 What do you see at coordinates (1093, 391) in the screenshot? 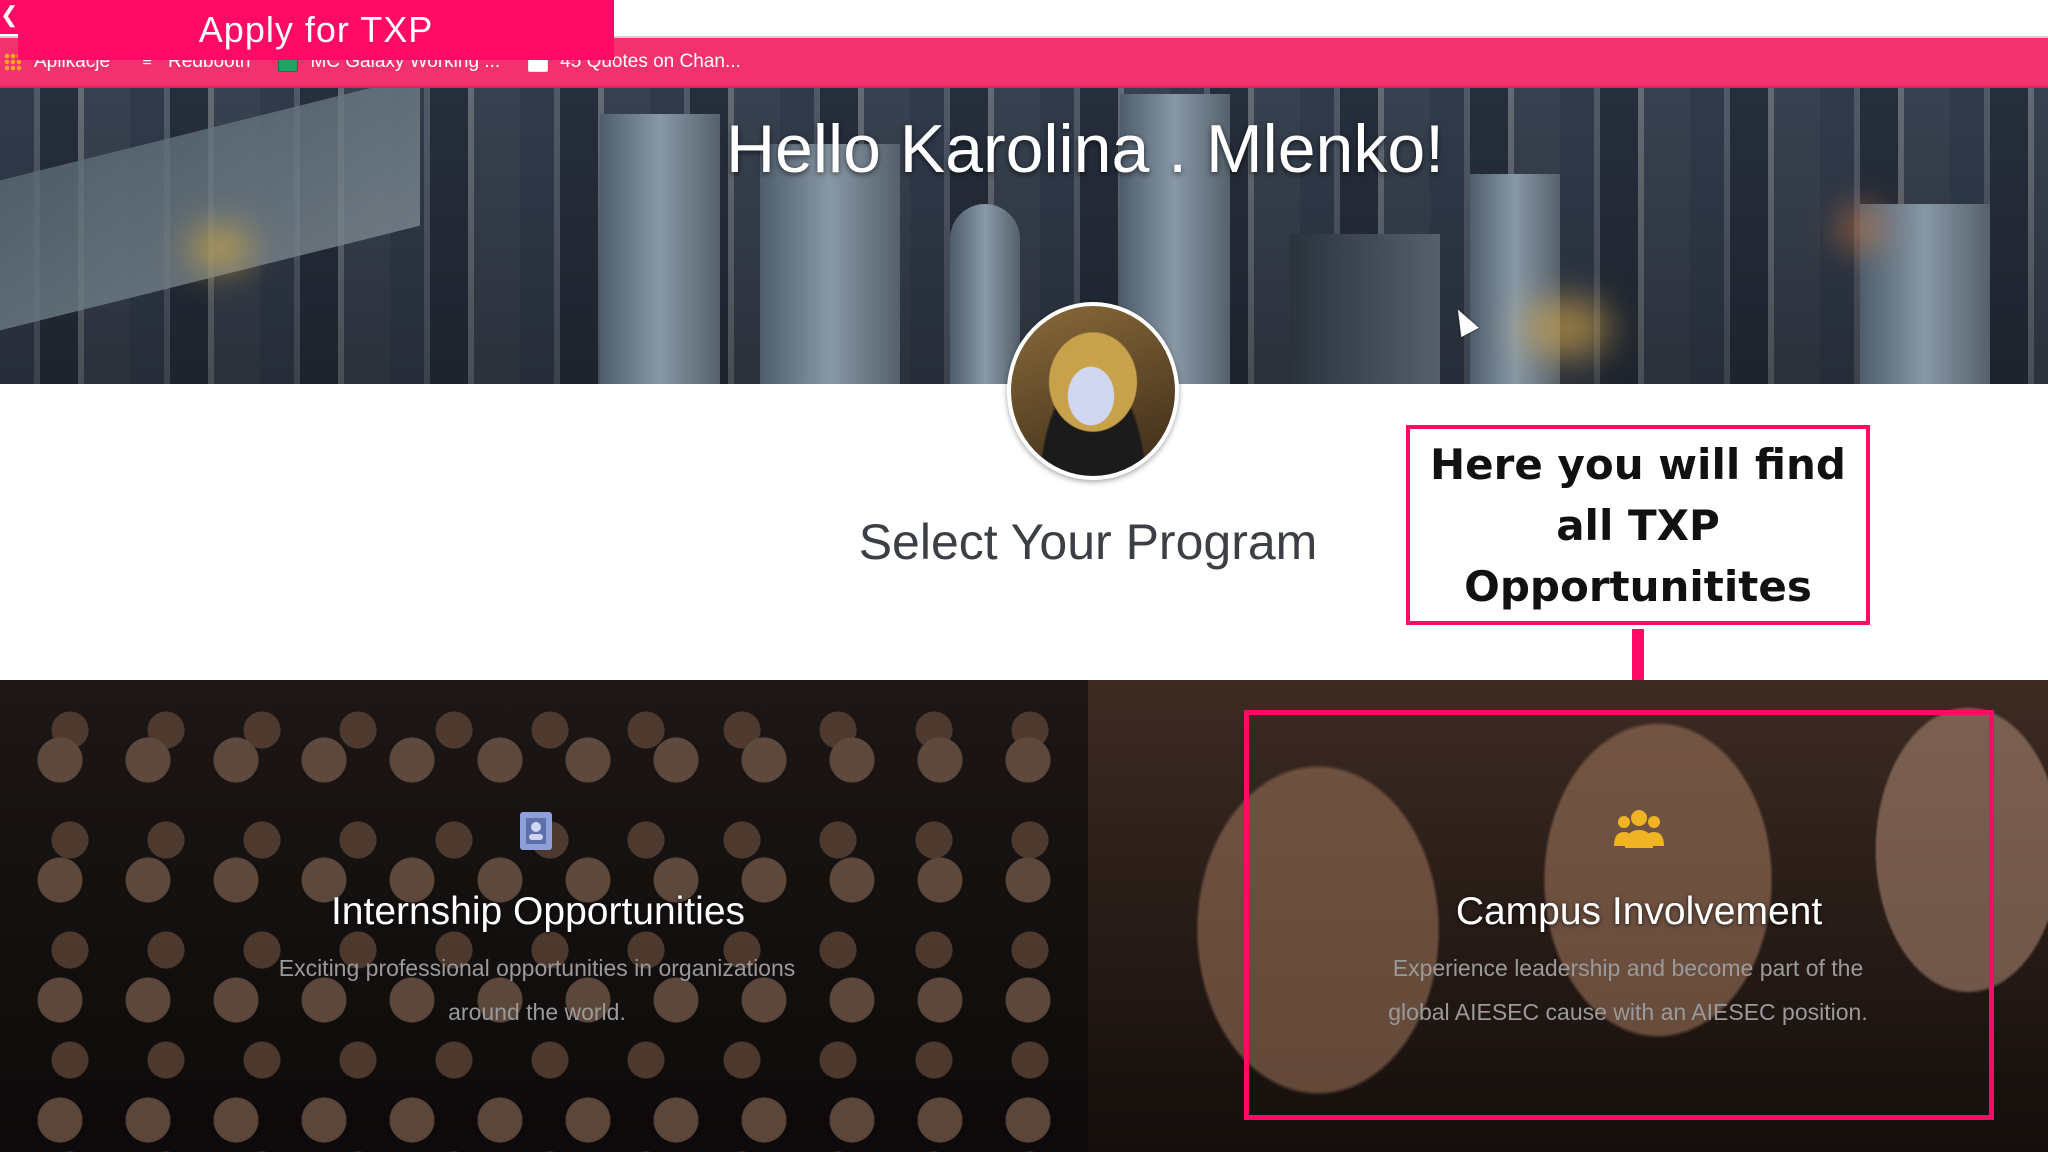
I see `avatar` at bounding box center [1093, 391].